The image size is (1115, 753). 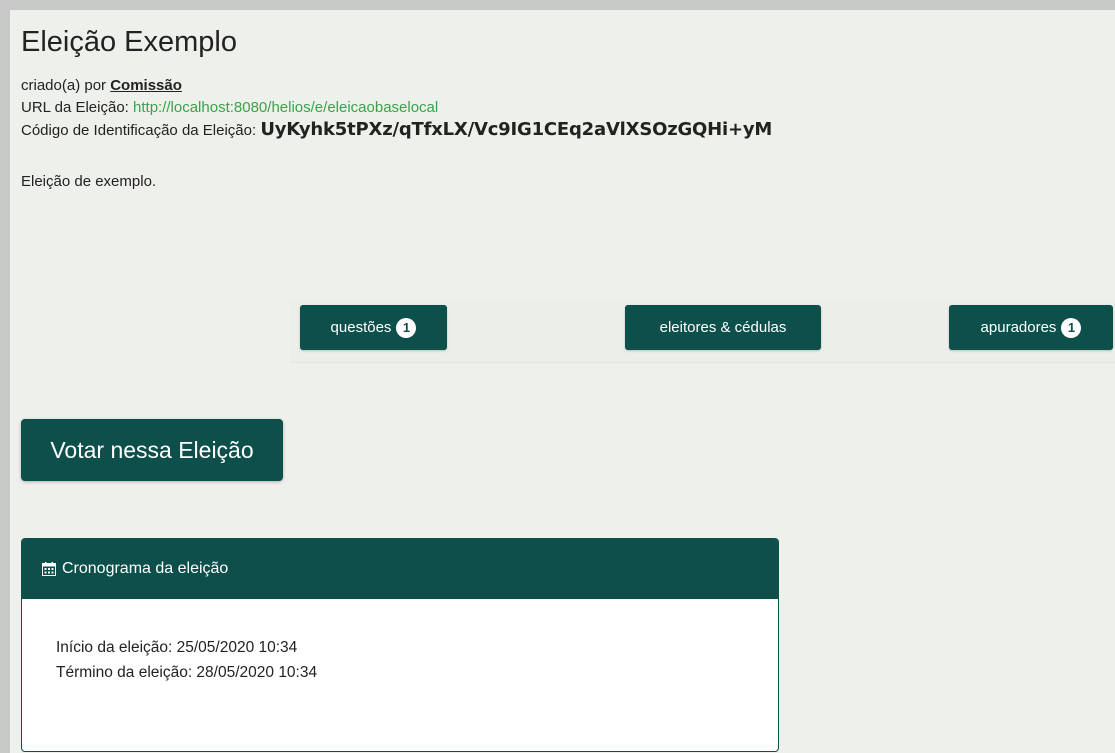 I want to click on creator-line: criado(a) por Comissão, so click(x=568, y=86).